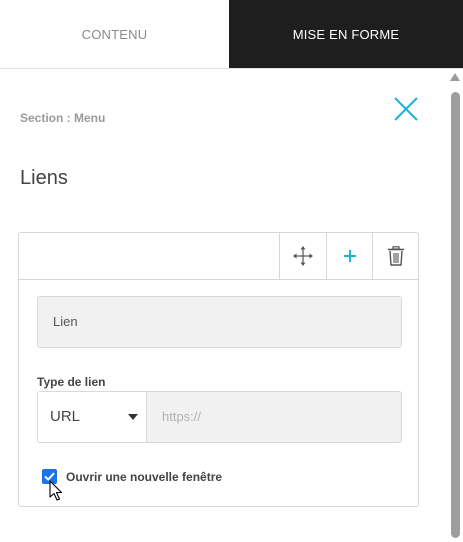 The height and width of the screenshot is (542, 463). I want to click on link-type-value: URL, so click(65, 416).